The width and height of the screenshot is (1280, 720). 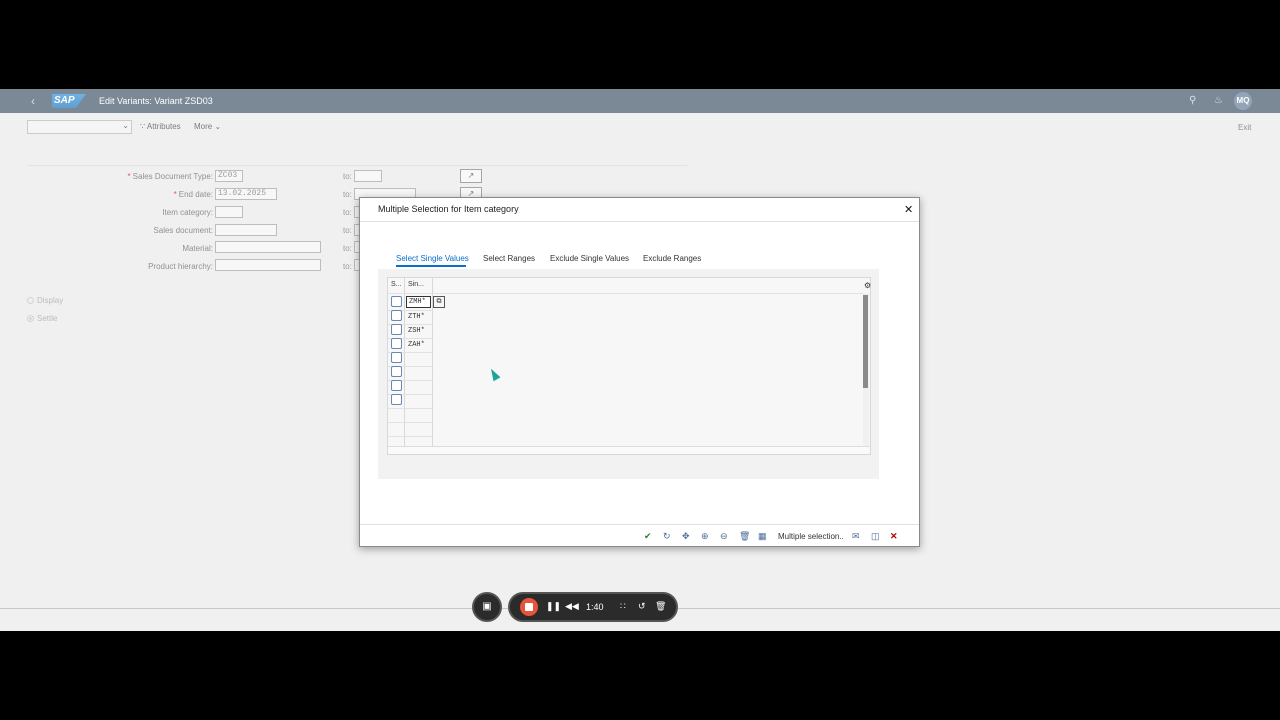 I want to click on pause-icon: ❚❚, so click(x=553, y=606).